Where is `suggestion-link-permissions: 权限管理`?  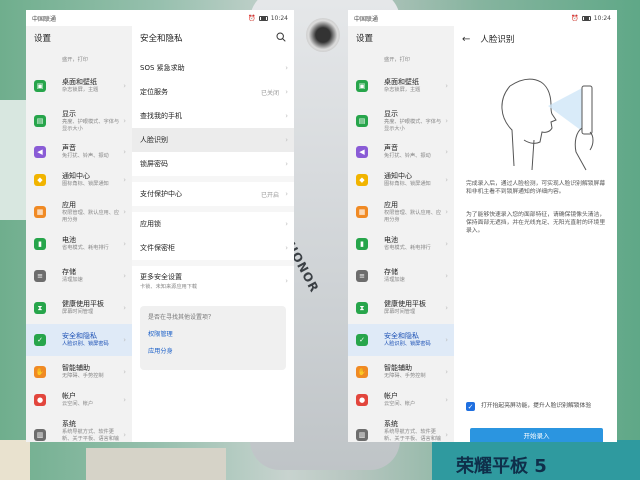
suggestion-link-permissions: 权限管理 is located at coordinates (213, 334).